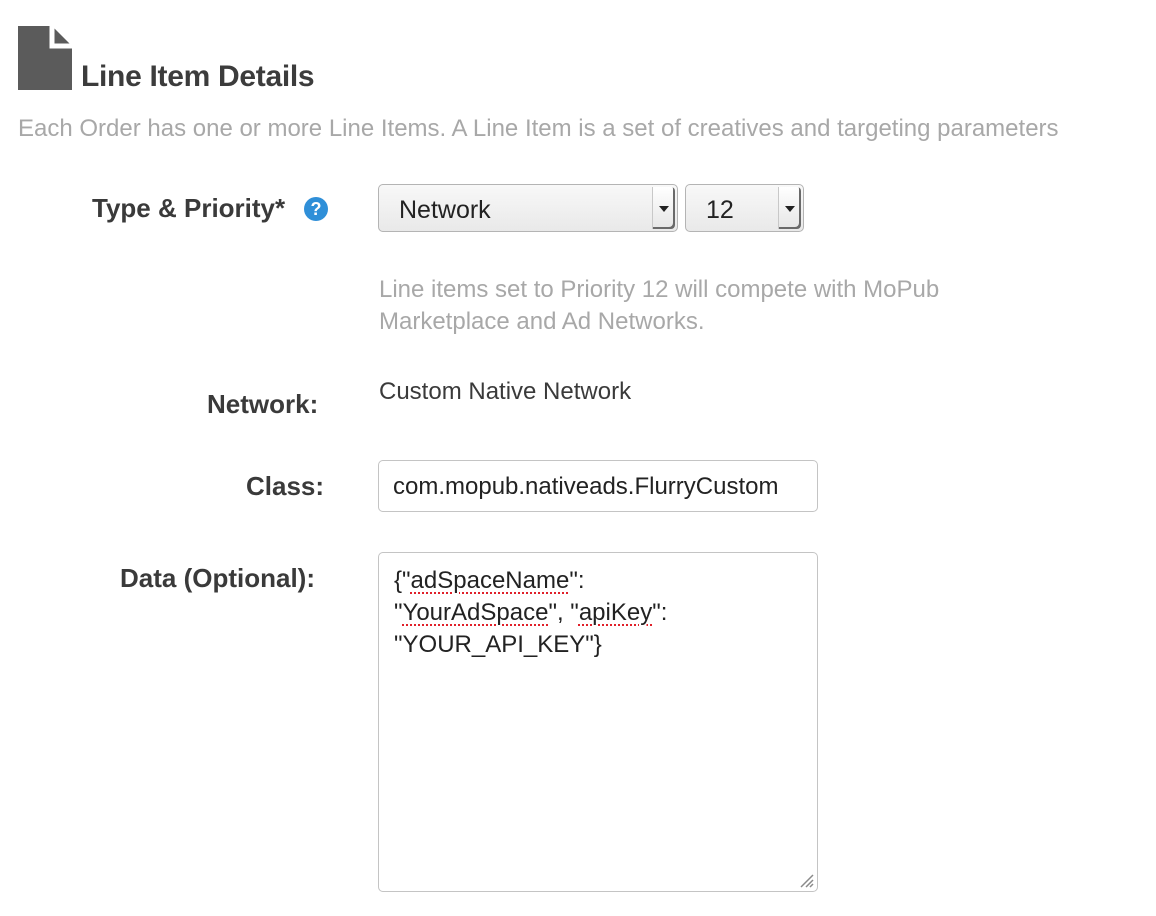  Describe the element at coordinates (402, 580) in the screenshot. I see `data-text: {"` at that location.